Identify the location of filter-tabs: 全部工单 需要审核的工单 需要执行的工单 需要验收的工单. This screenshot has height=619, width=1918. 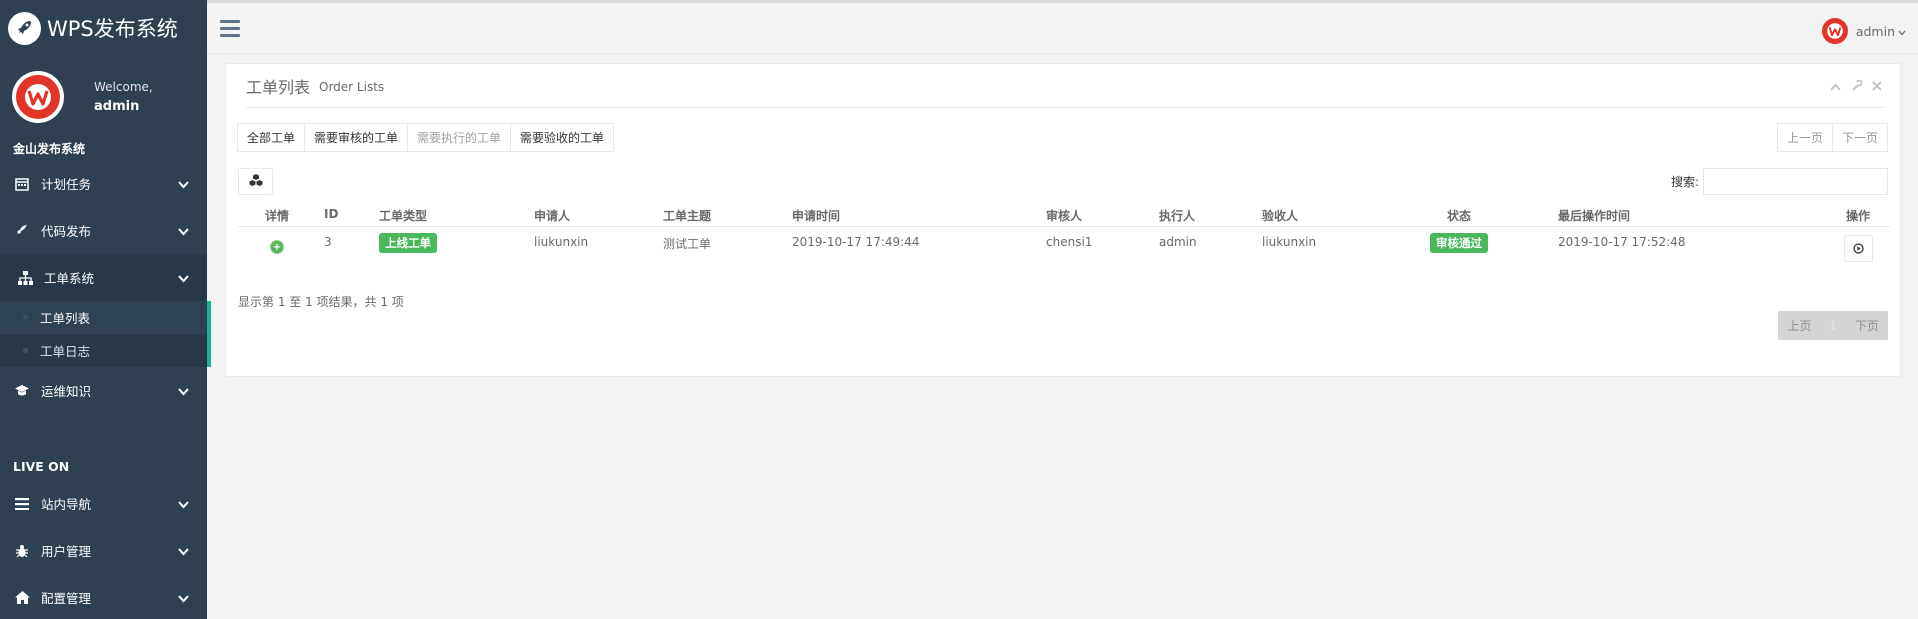
(426, 137).